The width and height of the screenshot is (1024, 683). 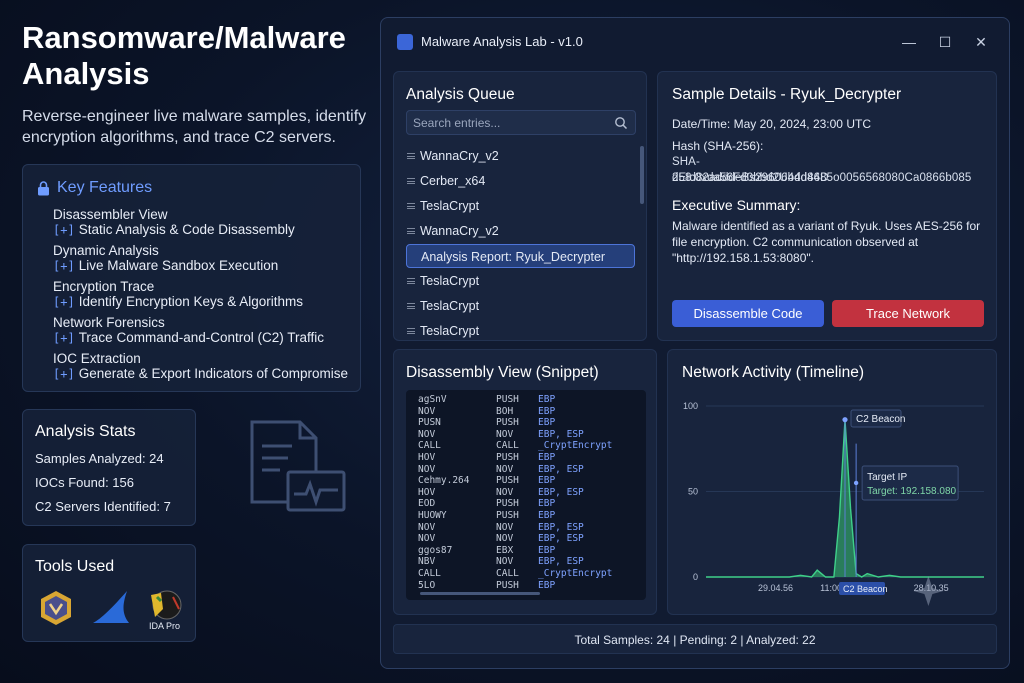 I want to click on target-tooltip-value: Target: 192.158.080, so click(x=911, y=491).